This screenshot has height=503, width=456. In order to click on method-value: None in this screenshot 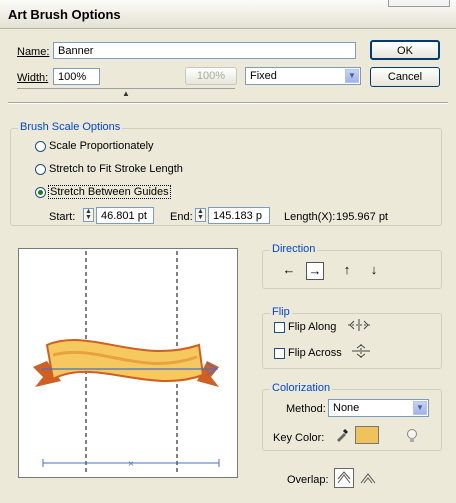, I will do `click(346, 408)`.